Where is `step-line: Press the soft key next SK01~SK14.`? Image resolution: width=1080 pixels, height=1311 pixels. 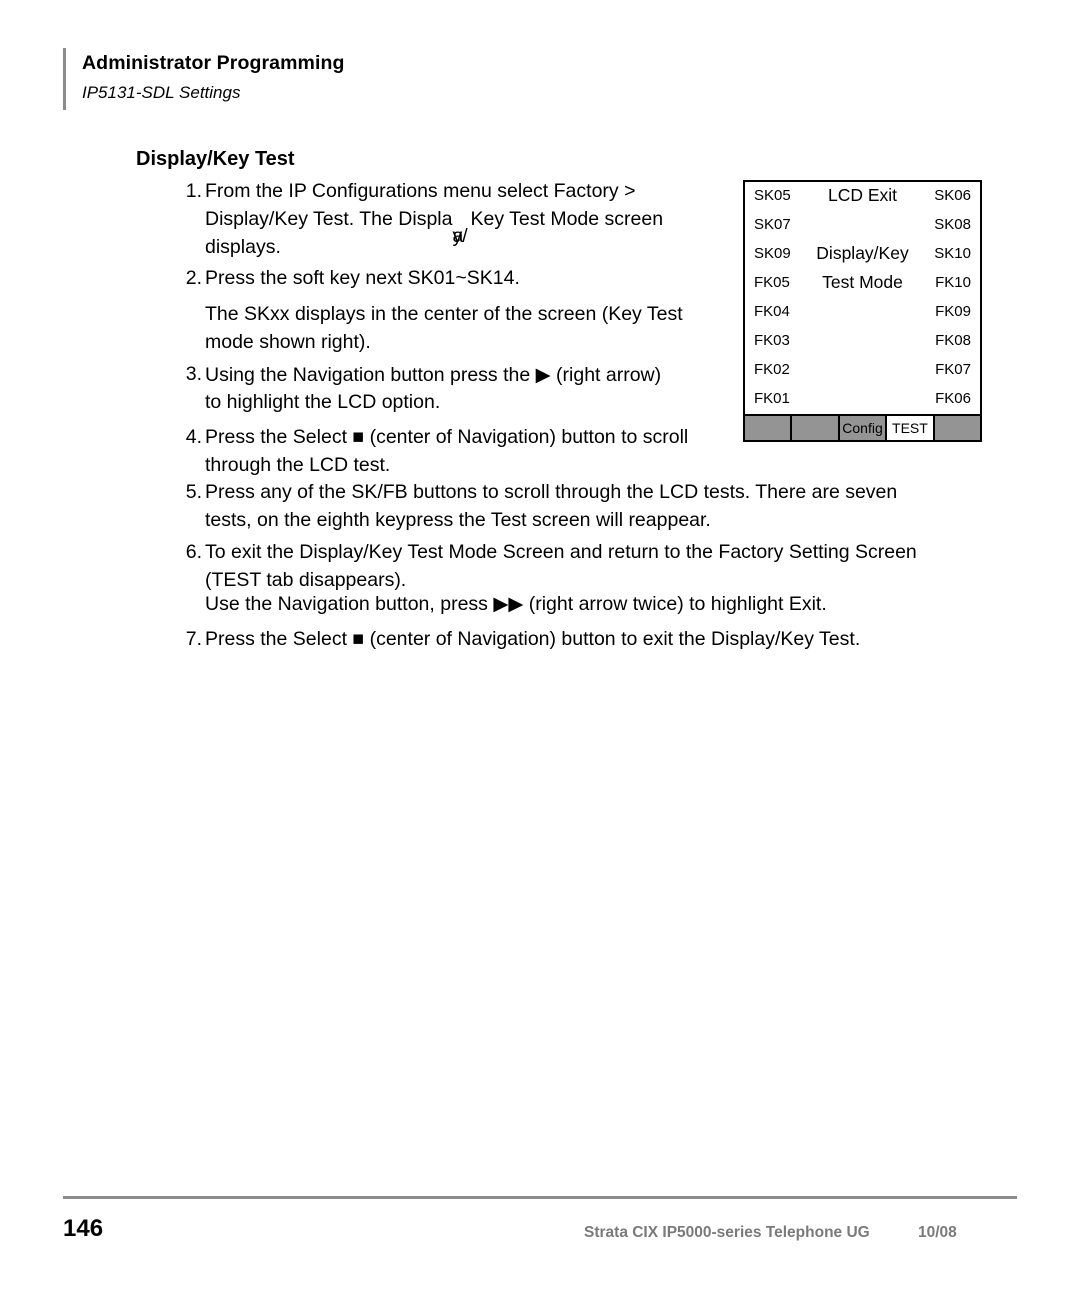
step-line: Press the soft key next SK01~SK14. is located at coordinates (362, 278).